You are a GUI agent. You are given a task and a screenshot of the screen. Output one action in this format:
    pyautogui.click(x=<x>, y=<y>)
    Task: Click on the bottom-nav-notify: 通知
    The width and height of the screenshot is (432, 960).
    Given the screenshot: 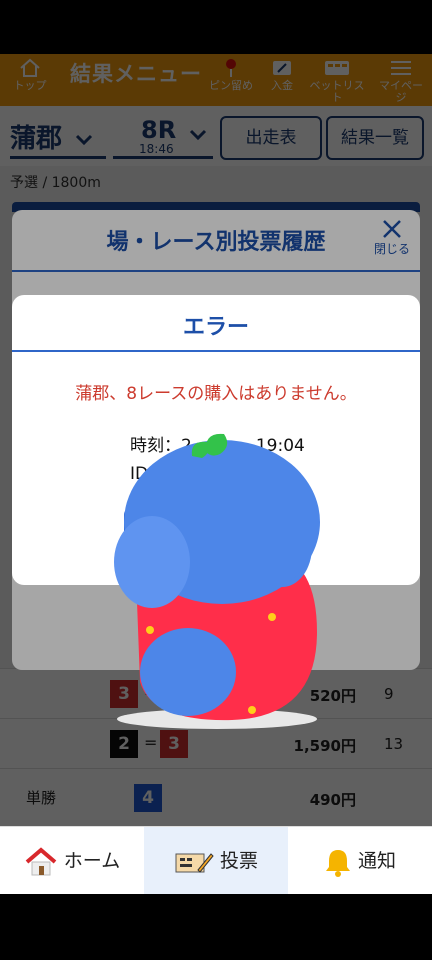 What is the action you would take?
    pyautogui.click(x=360, y=860)
    